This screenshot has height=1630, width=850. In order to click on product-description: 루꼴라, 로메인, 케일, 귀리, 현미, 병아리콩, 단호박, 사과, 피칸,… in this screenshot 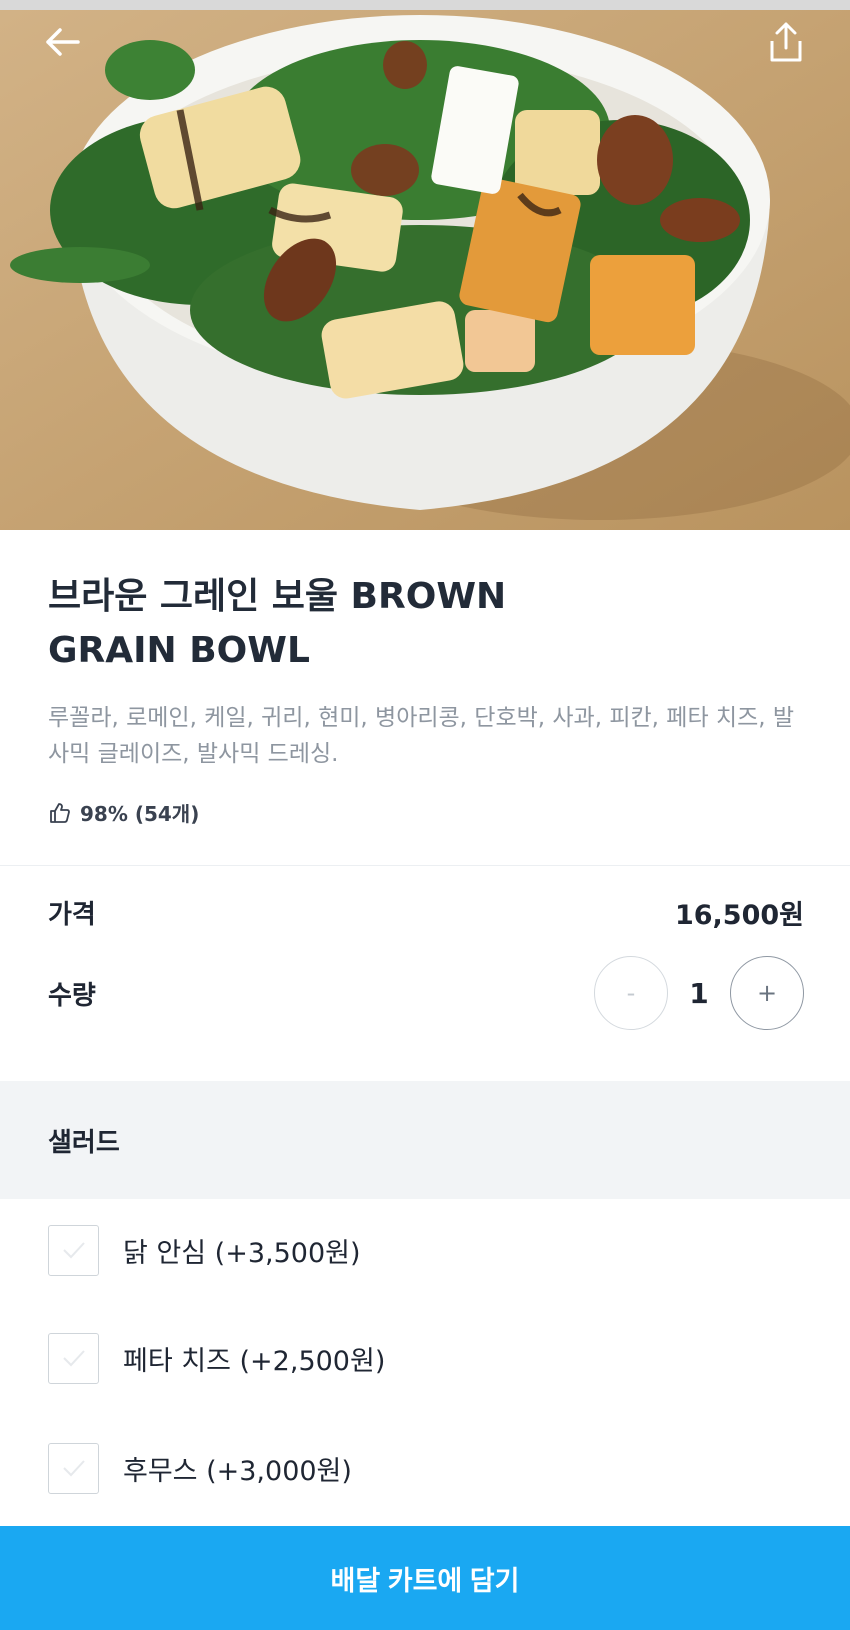, I will do `click(421, 736)`.